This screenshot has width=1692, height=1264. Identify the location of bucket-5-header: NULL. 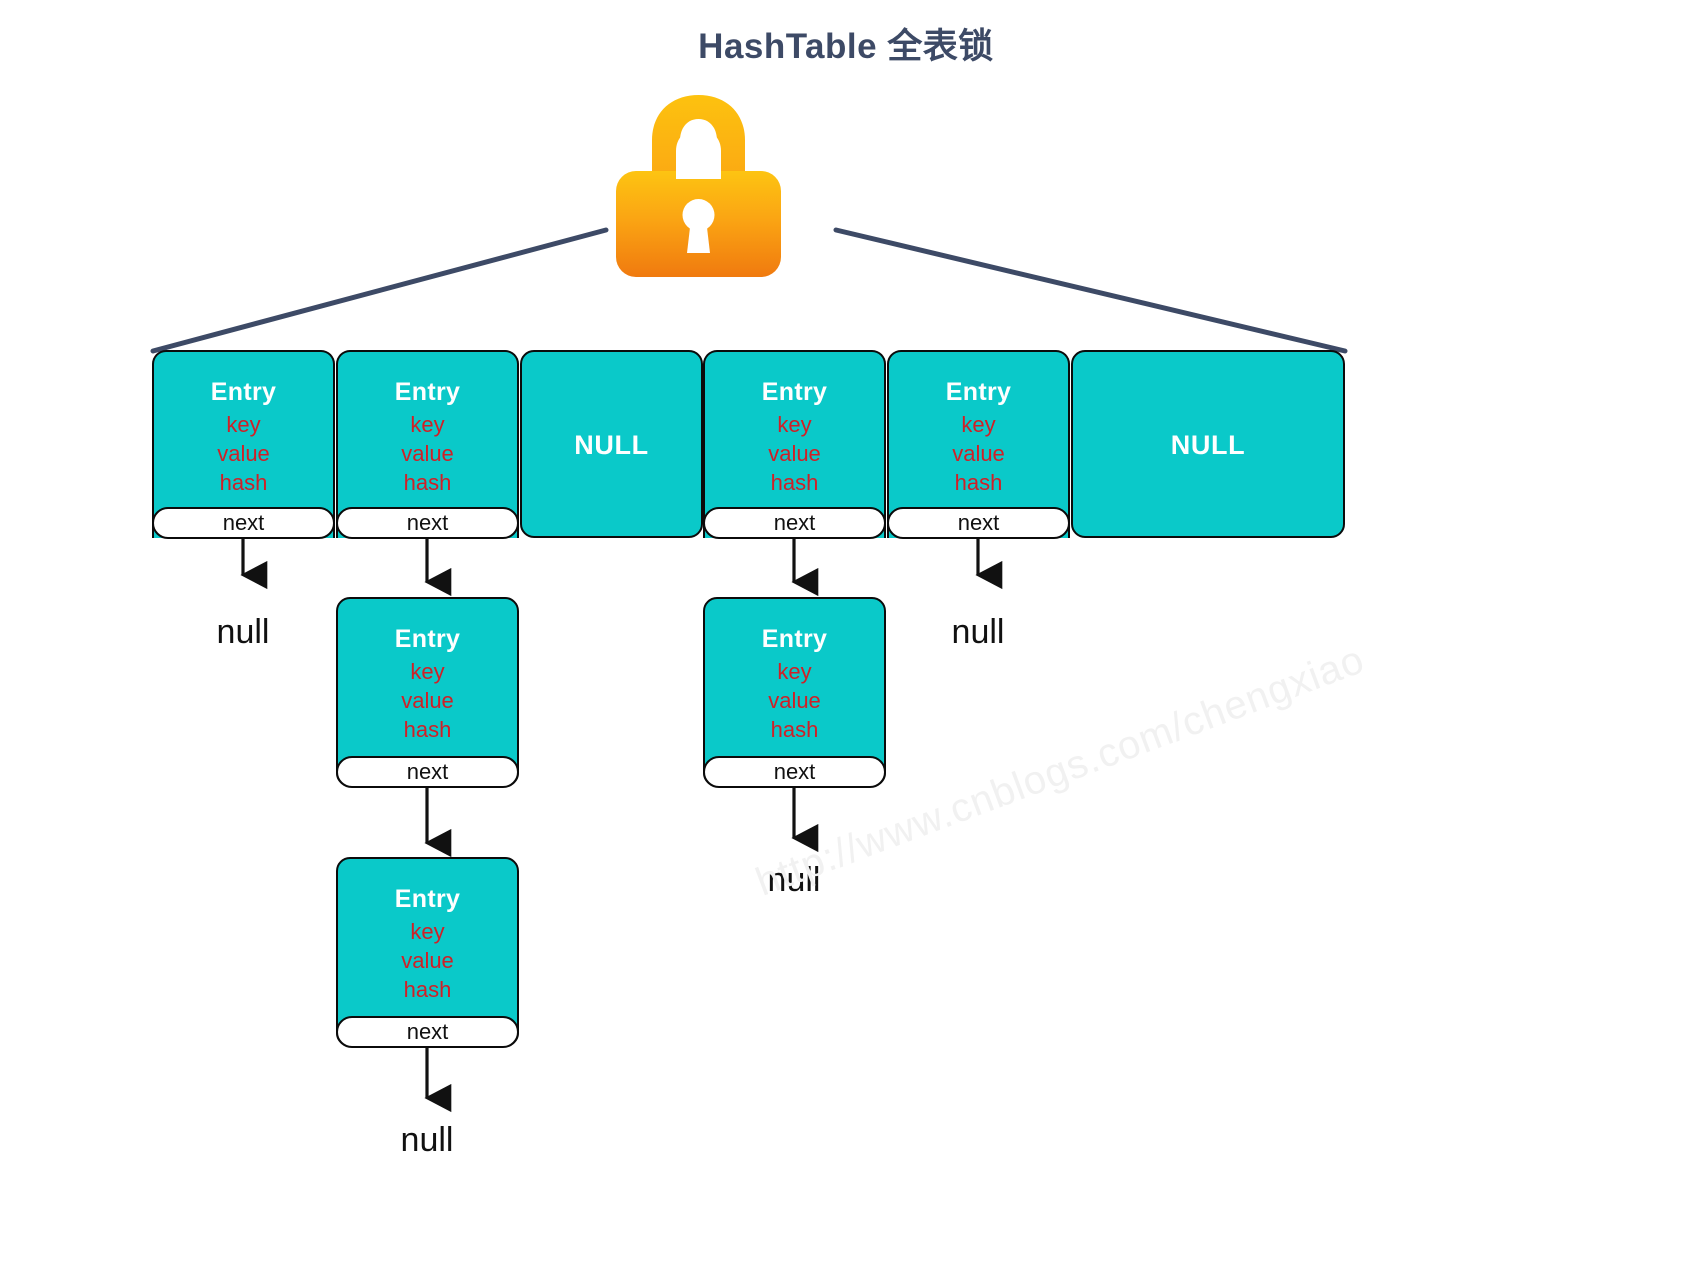
(1208, 445).